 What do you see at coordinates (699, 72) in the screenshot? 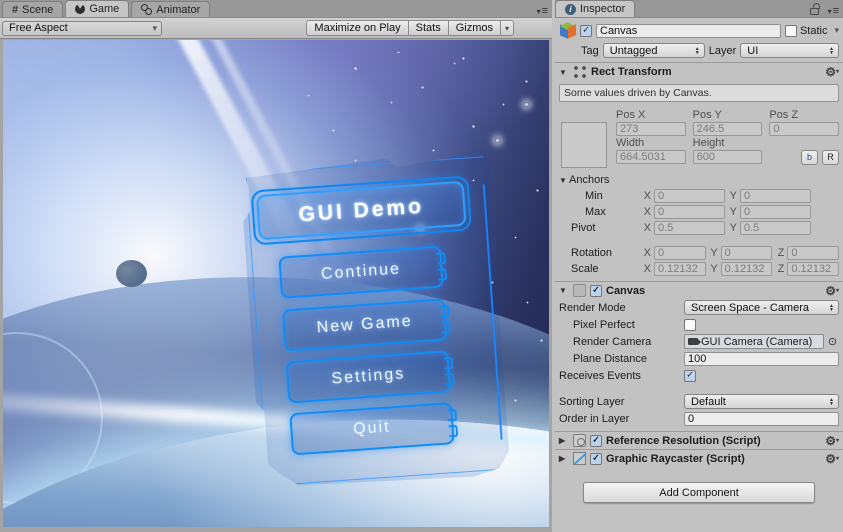
I see `rect-transform-header: ▼ Rect Transform ⚙ ▾` at bounding box center [699, 72].